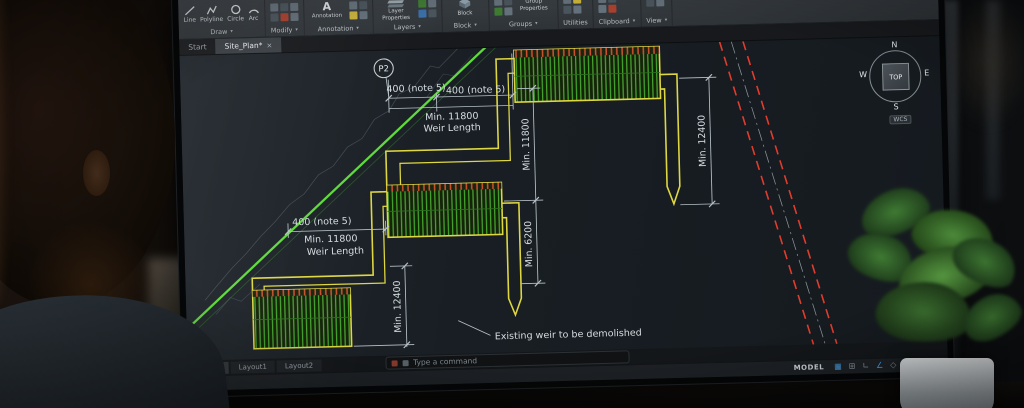  Describe the element at coordinates (926, 72) in the screenshot. I see `compass-east-label: E` at that location.